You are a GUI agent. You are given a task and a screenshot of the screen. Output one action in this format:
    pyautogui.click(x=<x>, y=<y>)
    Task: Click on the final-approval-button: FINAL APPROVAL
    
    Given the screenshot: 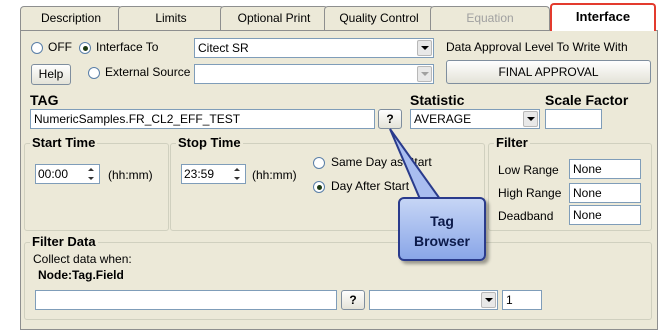 What is the action you would take?
    pyautogui.click(x=548, y=72)
    